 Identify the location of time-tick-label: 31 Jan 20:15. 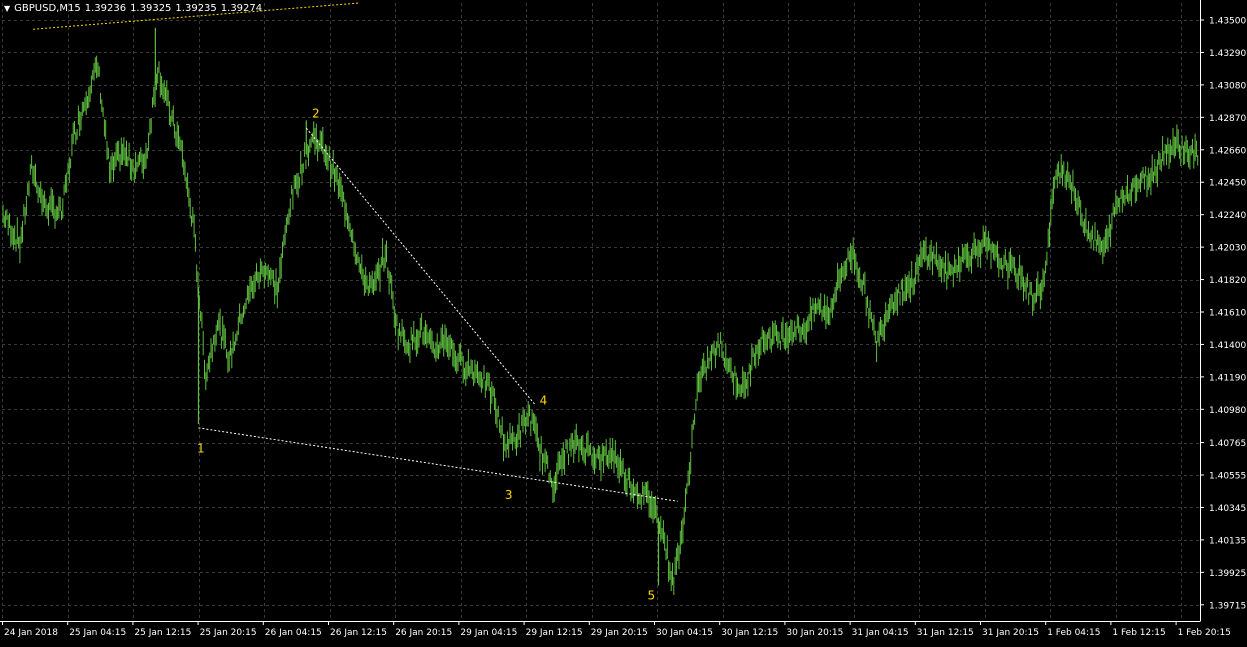
(1010, 633).